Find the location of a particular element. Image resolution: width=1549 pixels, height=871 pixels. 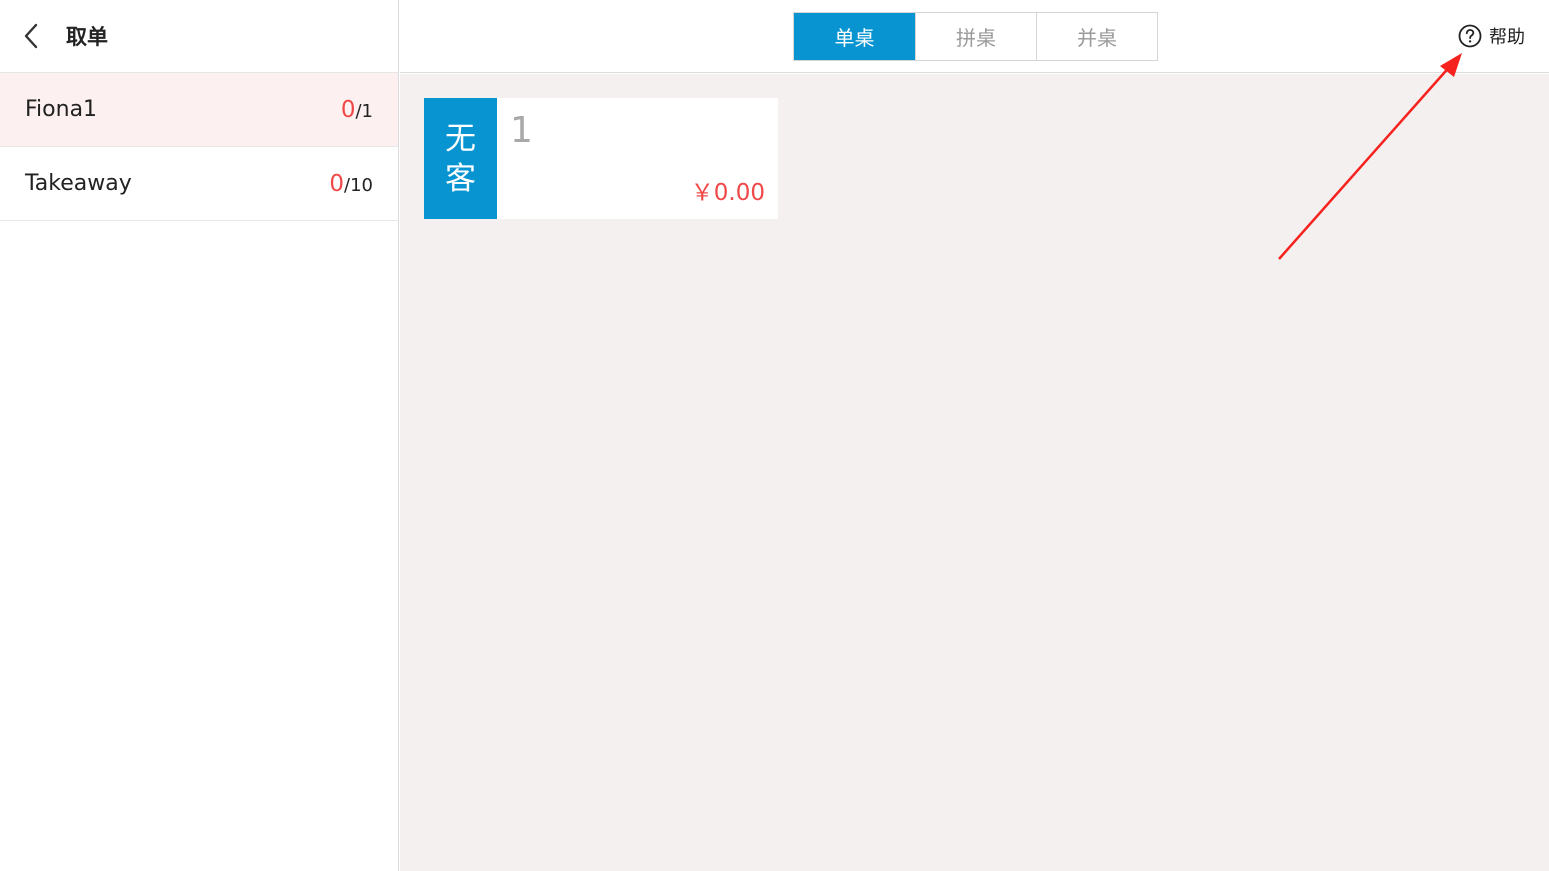

help-button: 帮助 is located at coordinates (1491, 36).